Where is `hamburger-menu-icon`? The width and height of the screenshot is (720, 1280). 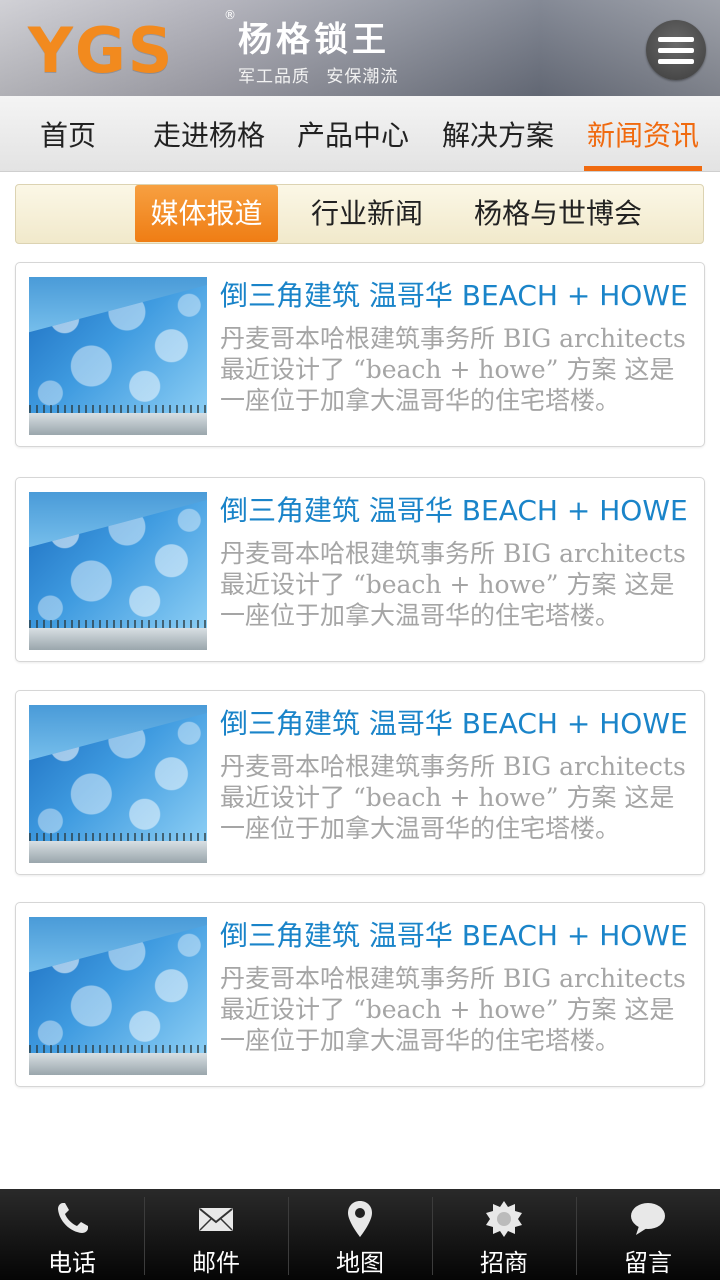 hamburger-menu-icon is located at coordinates (676, 50).